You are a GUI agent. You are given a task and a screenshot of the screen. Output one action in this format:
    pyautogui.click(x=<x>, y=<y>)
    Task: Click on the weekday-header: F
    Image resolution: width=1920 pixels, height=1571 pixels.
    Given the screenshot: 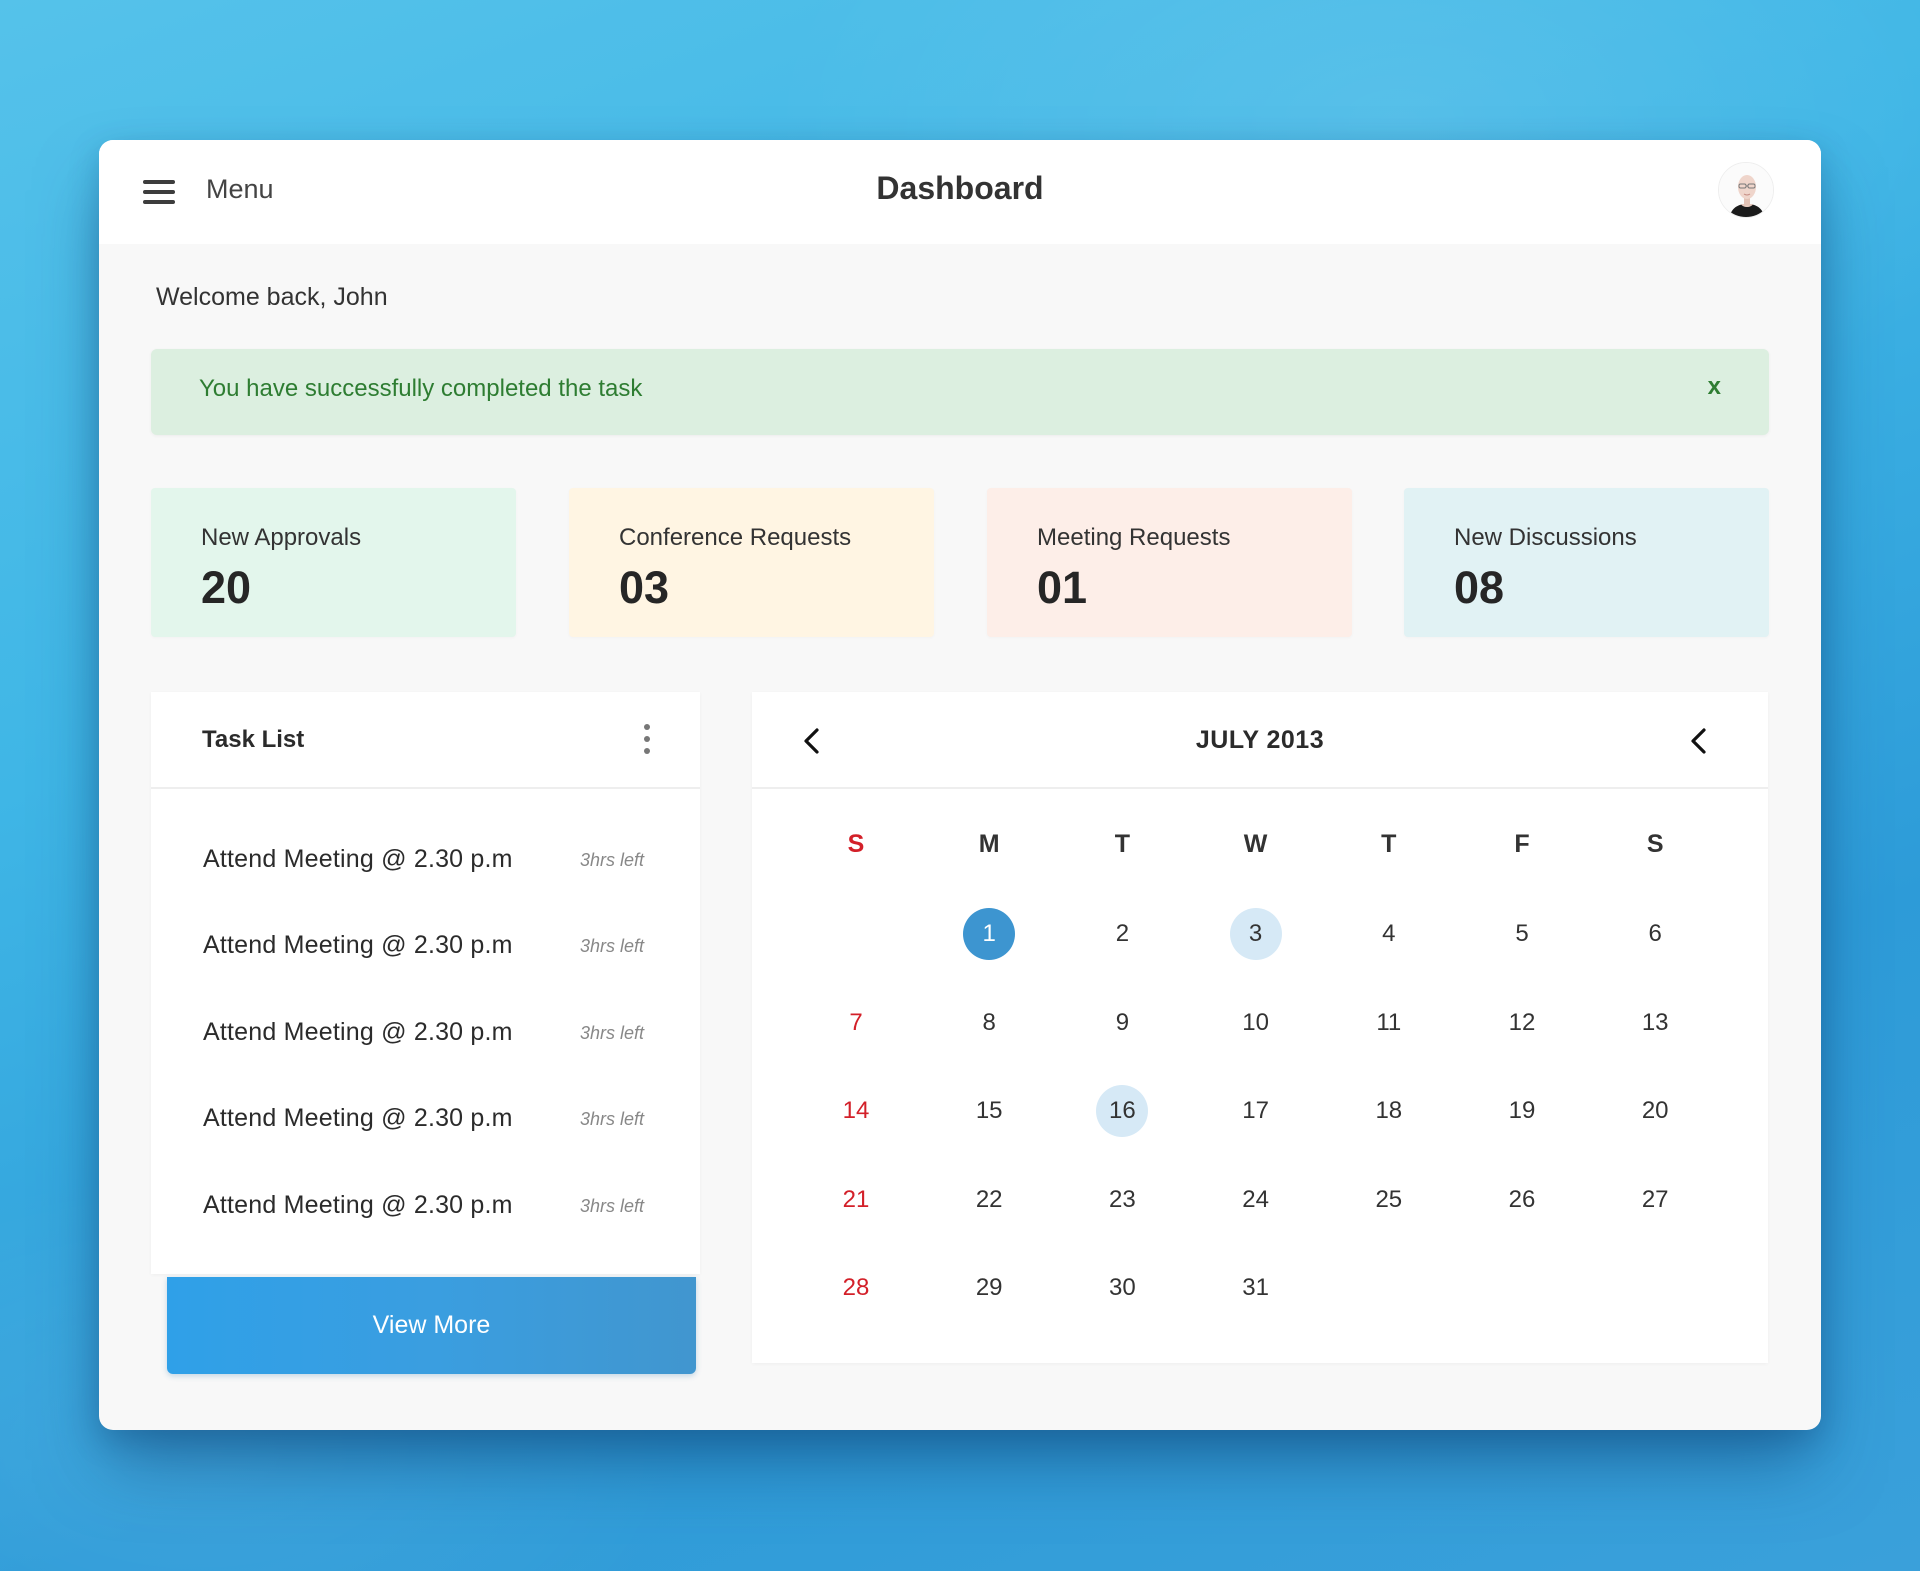 What is the action you would take?
    pyautogui.click(x=1522, y=844)
    